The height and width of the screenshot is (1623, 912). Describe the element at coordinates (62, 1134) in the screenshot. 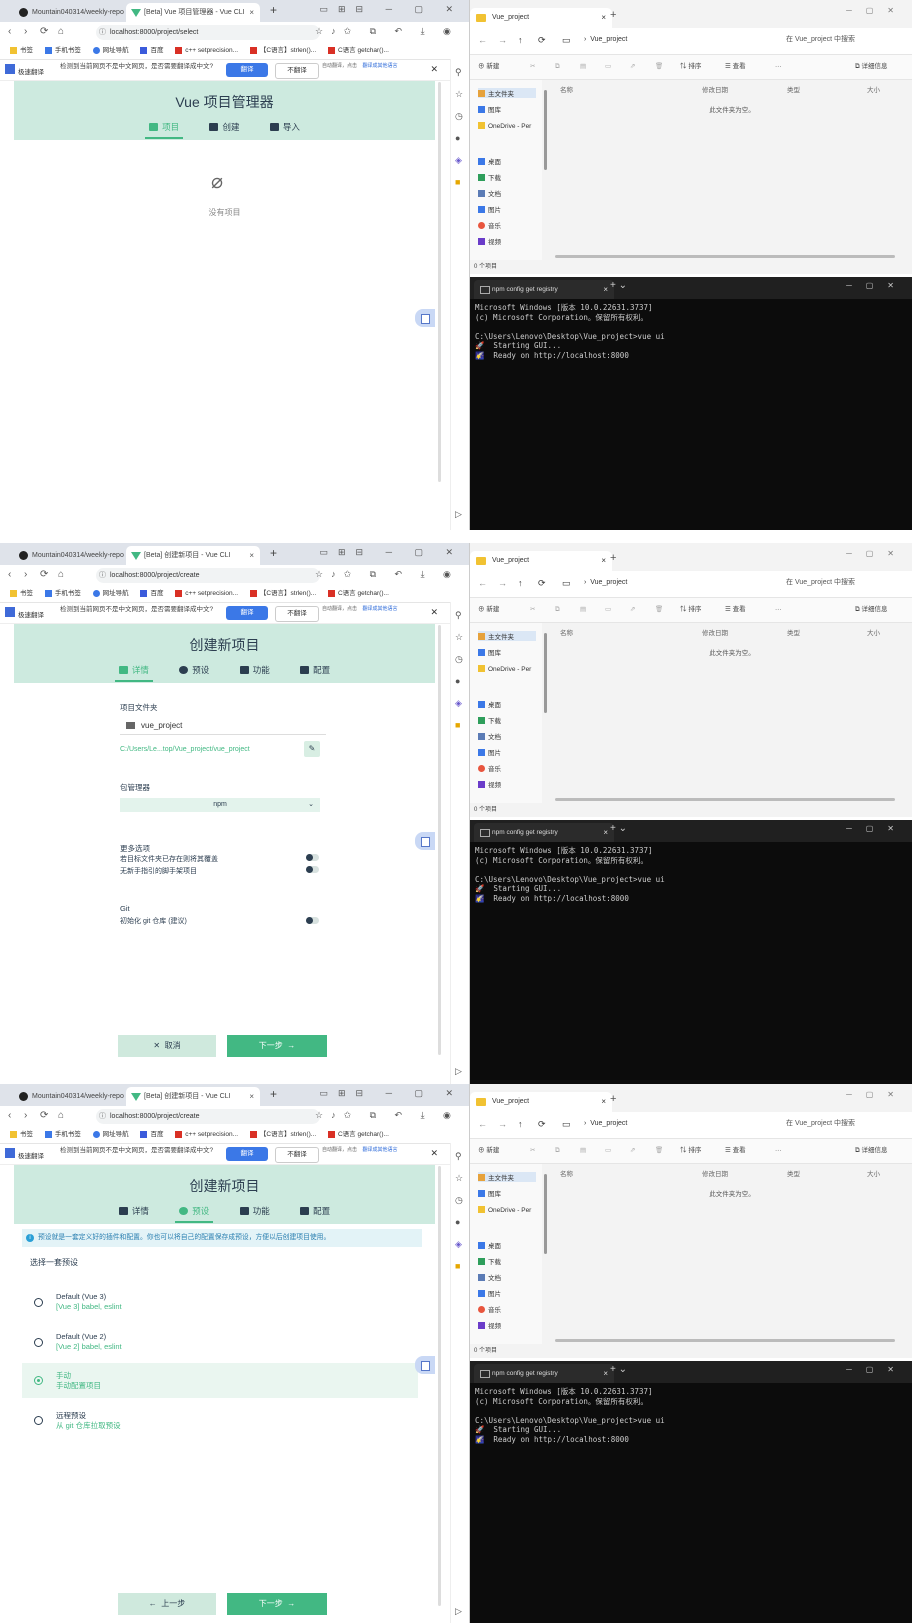

I see `bookmark-item: 手机书签` at that location.